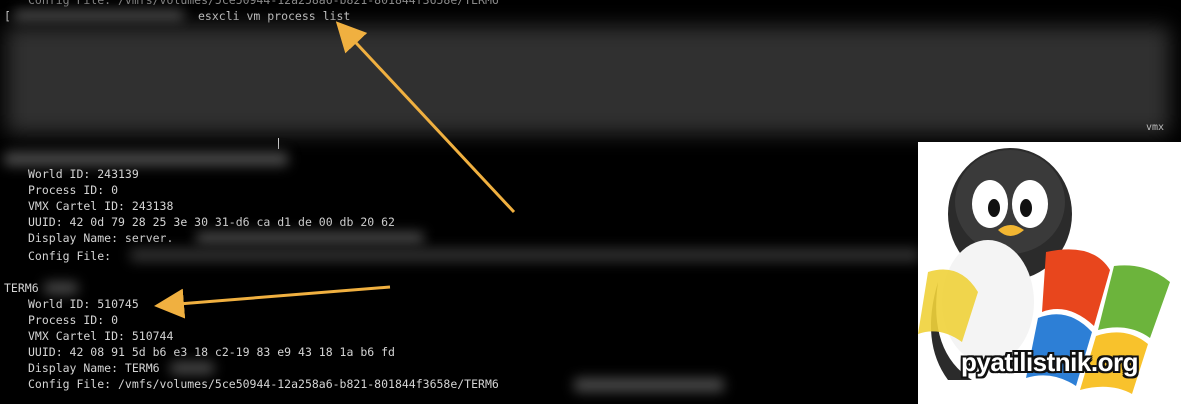  Describe the element at coordinates (425, 117) in the screenshot. I see `arrow-to-command` at that location.